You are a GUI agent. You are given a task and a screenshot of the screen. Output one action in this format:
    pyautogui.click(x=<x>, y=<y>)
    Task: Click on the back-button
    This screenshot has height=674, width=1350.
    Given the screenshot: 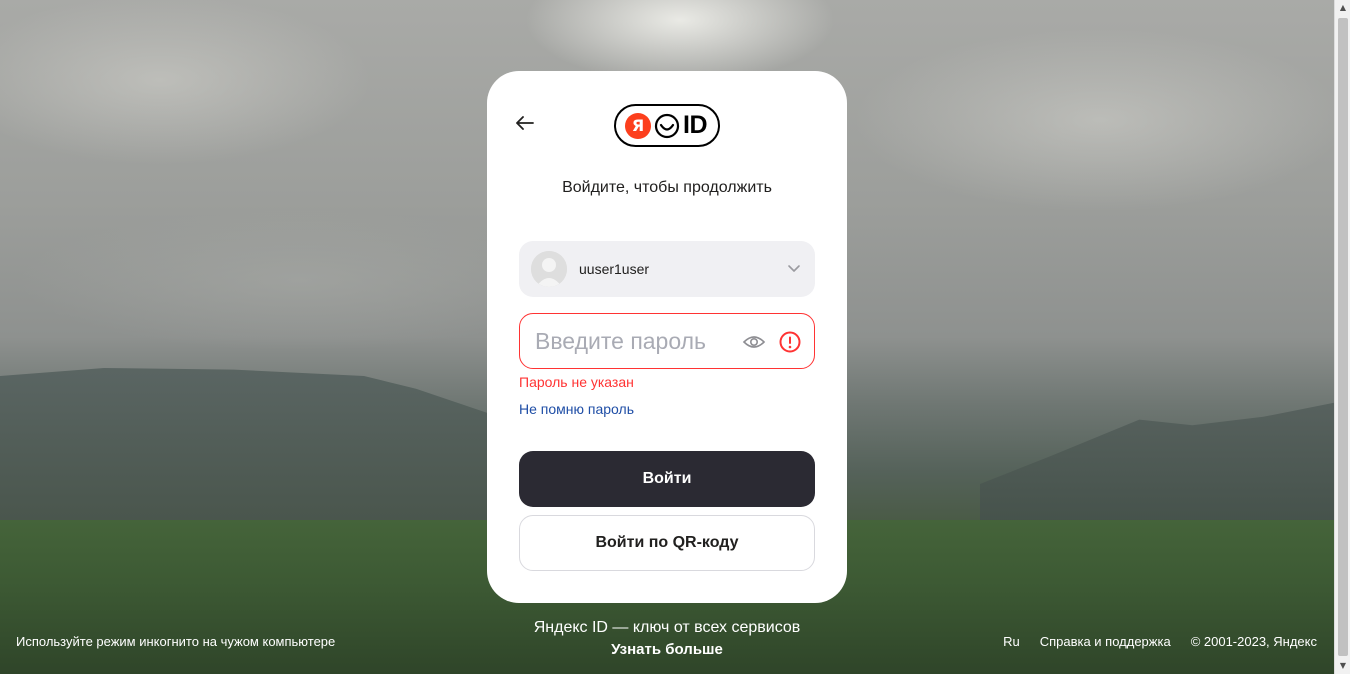 What is the action you would take?
    pyautogui.click(x=525, y=123)
    